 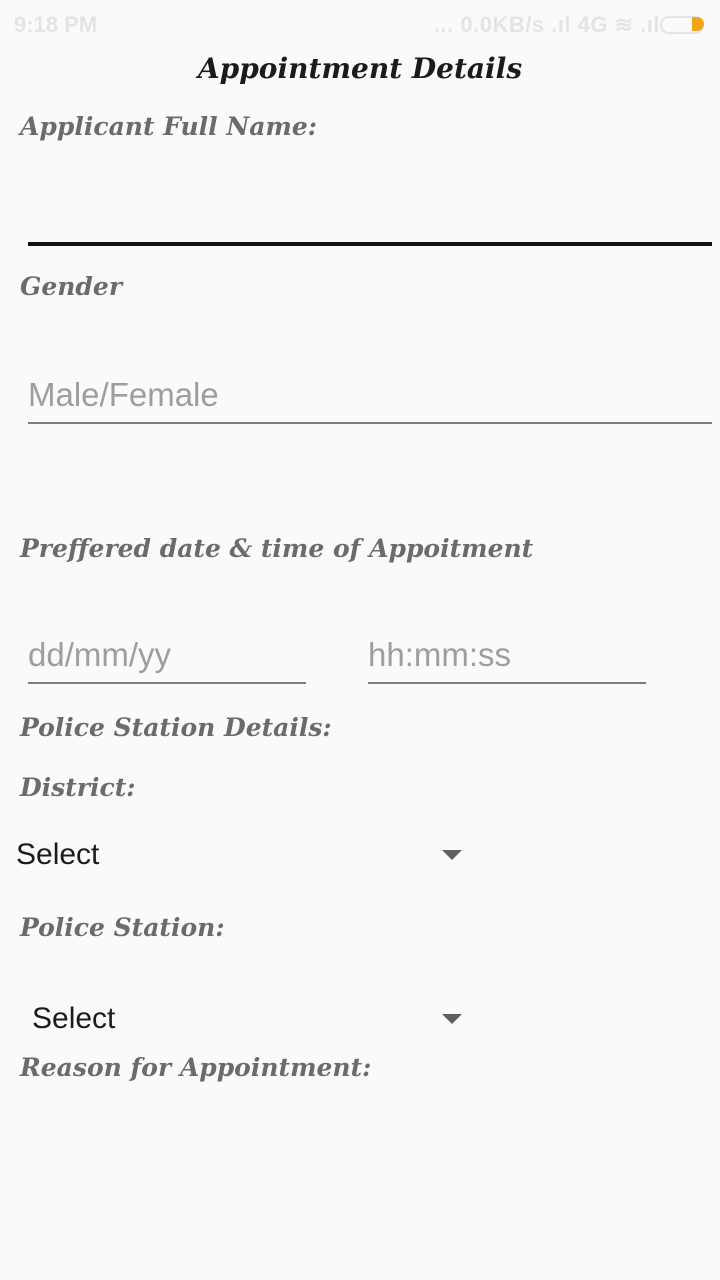 What do you see at coordinates (546, 24) in the screenshot?
I see `status-indicators: ... 0.0KB/s .ıl 4G ≋ .ıl` at bounding box center [546, 24].